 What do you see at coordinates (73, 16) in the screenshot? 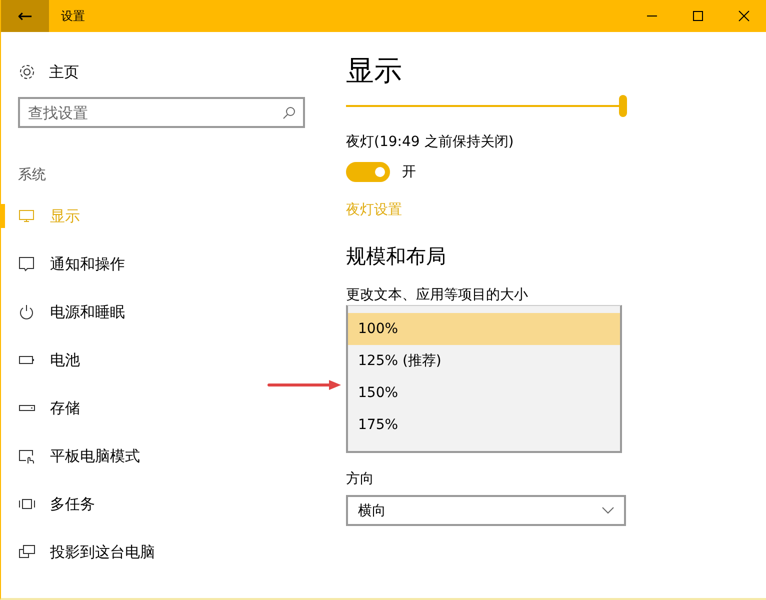
I see `window-title: 设置` at bounding box center [73, 16].